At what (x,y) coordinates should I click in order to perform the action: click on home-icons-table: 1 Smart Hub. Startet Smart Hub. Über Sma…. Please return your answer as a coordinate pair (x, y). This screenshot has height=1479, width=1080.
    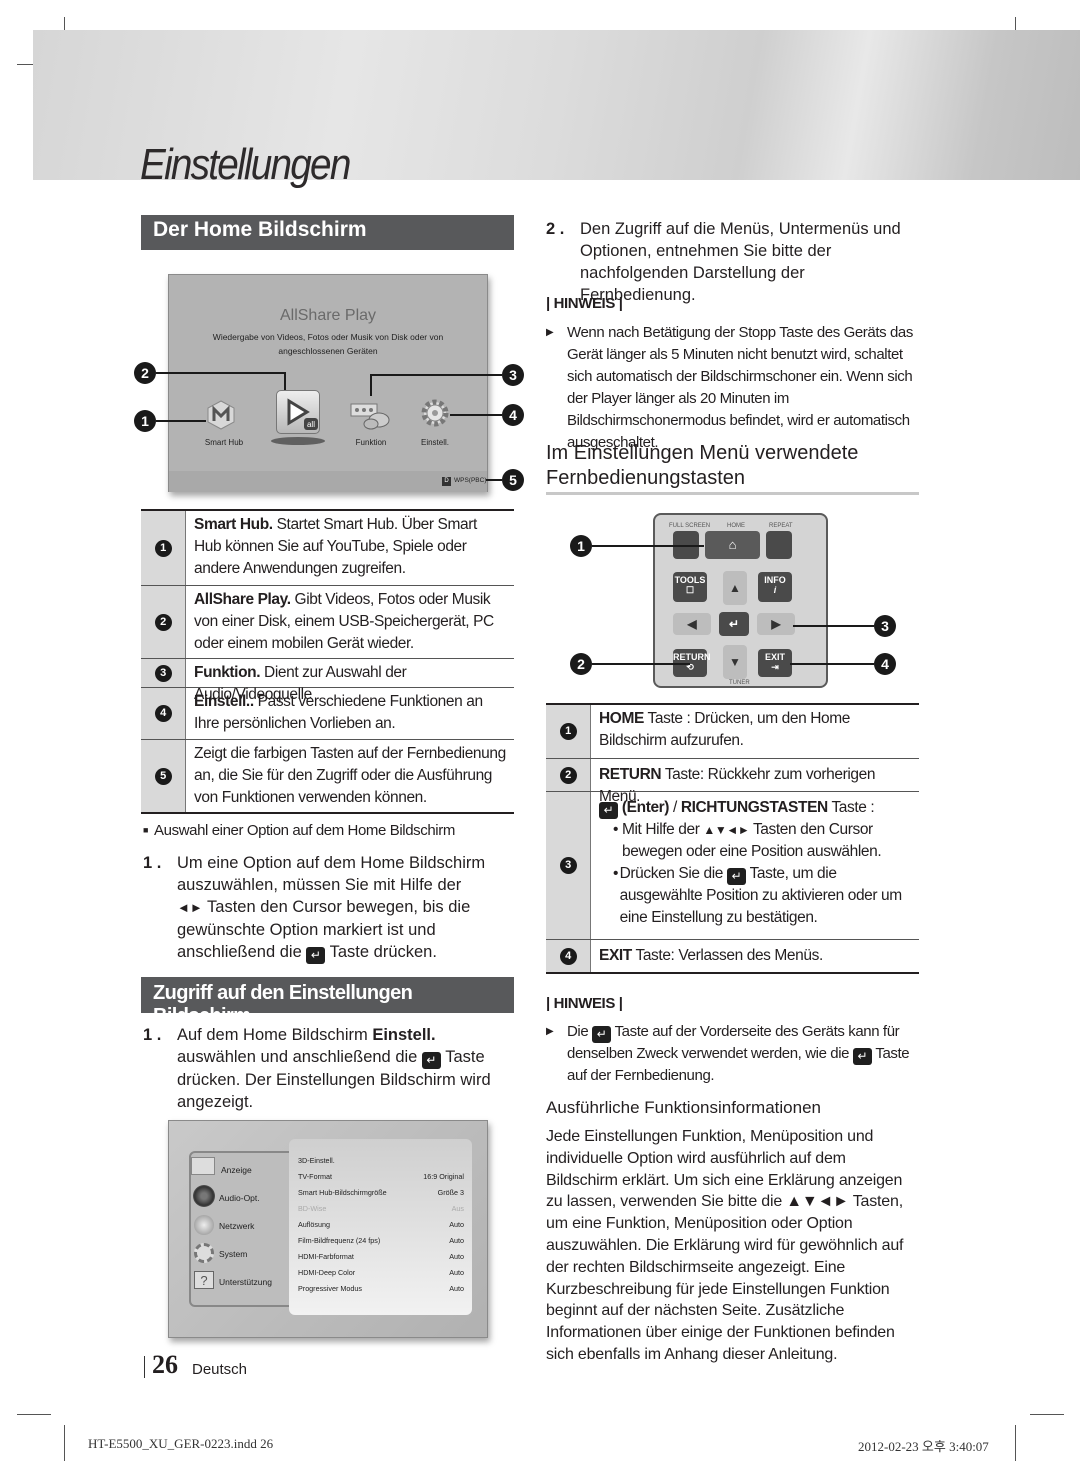
    Looking at the image, I should click on (327, 661).